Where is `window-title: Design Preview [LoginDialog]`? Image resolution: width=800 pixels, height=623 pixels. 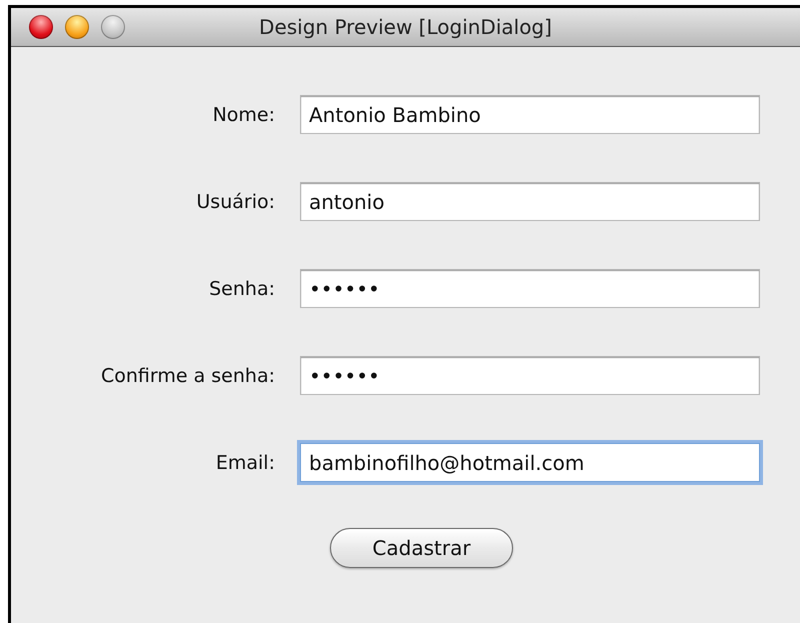
window-title: Design Preview [LoginDialog] is located at coordinates (405, 27).